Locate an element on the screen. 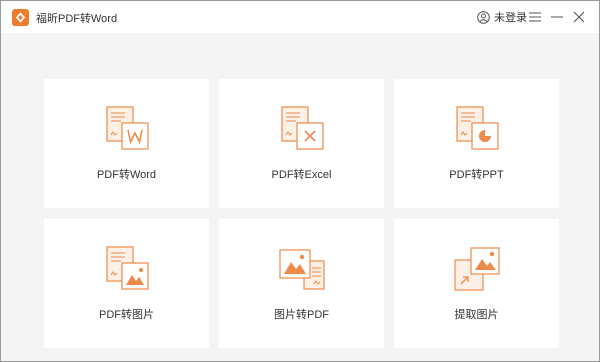 The image size is (600, 362). extract-image-icon is located at coordinates (477, 269).